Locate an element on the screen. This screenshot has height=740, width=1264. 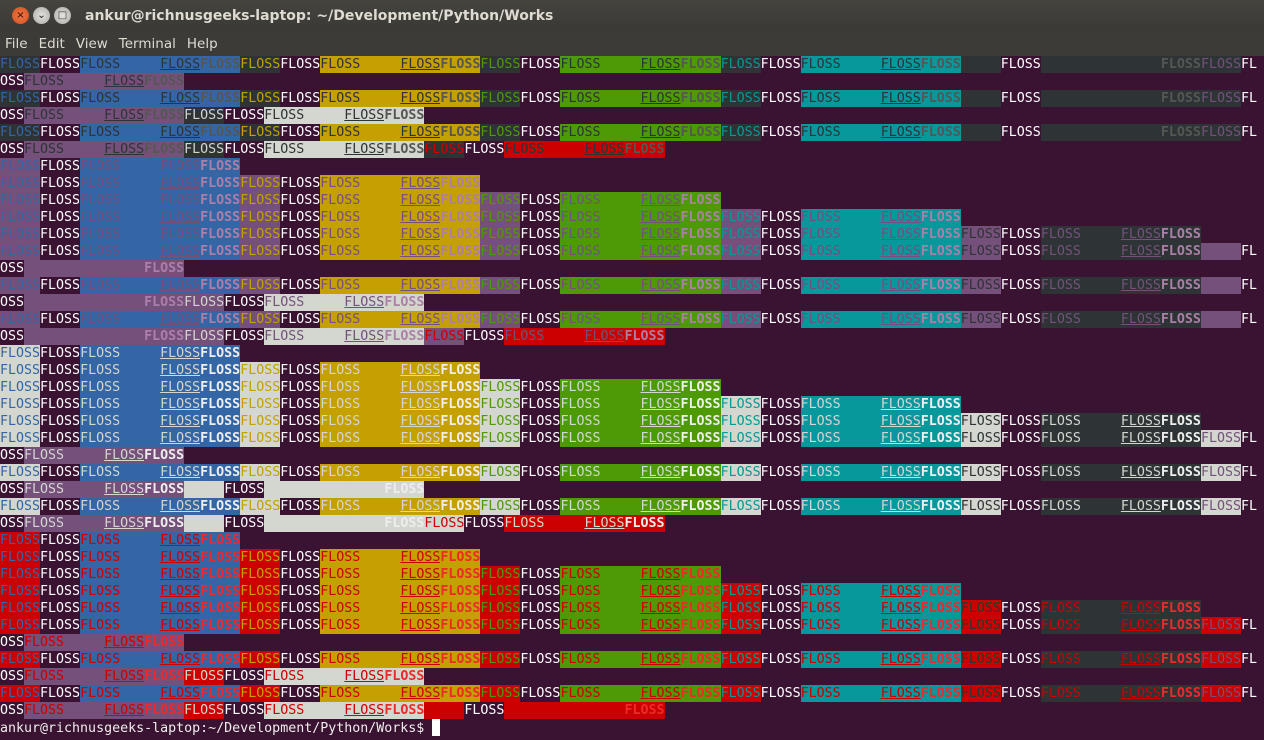
terminal-line: FLOSSFLOSSFLOSS FLOSSFLOSS is located at coordinates (632, 166).